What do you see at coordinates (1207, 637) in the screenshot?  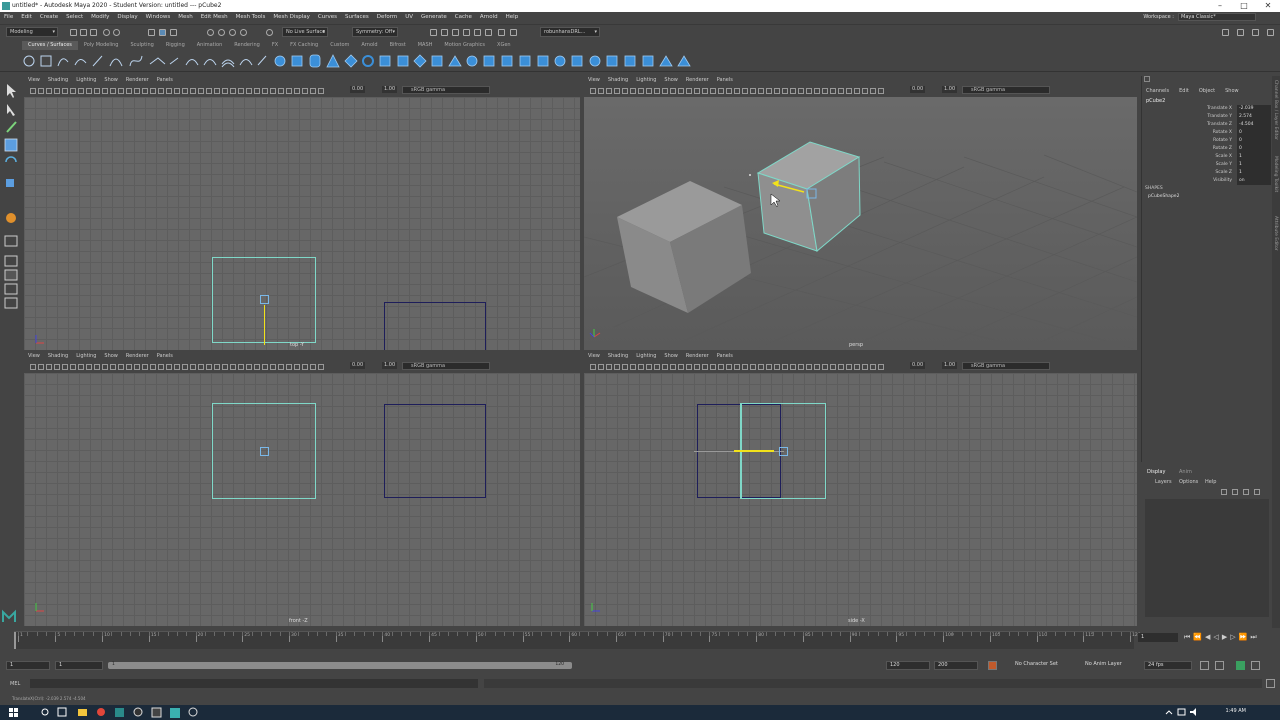 I see `step-back-frame-icon: ◀` at bounding box center [1207, 637].